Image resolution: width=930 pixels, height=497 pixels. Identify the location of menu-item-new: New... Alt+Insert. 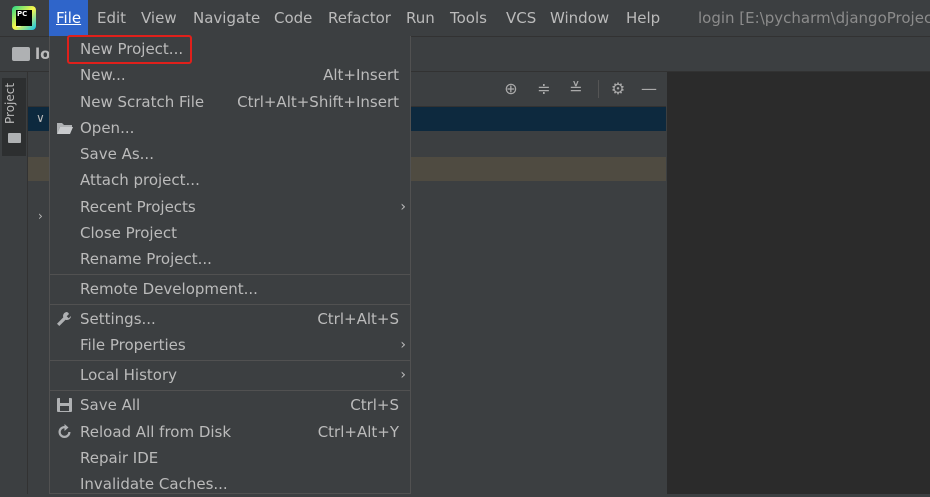
(230, 75).